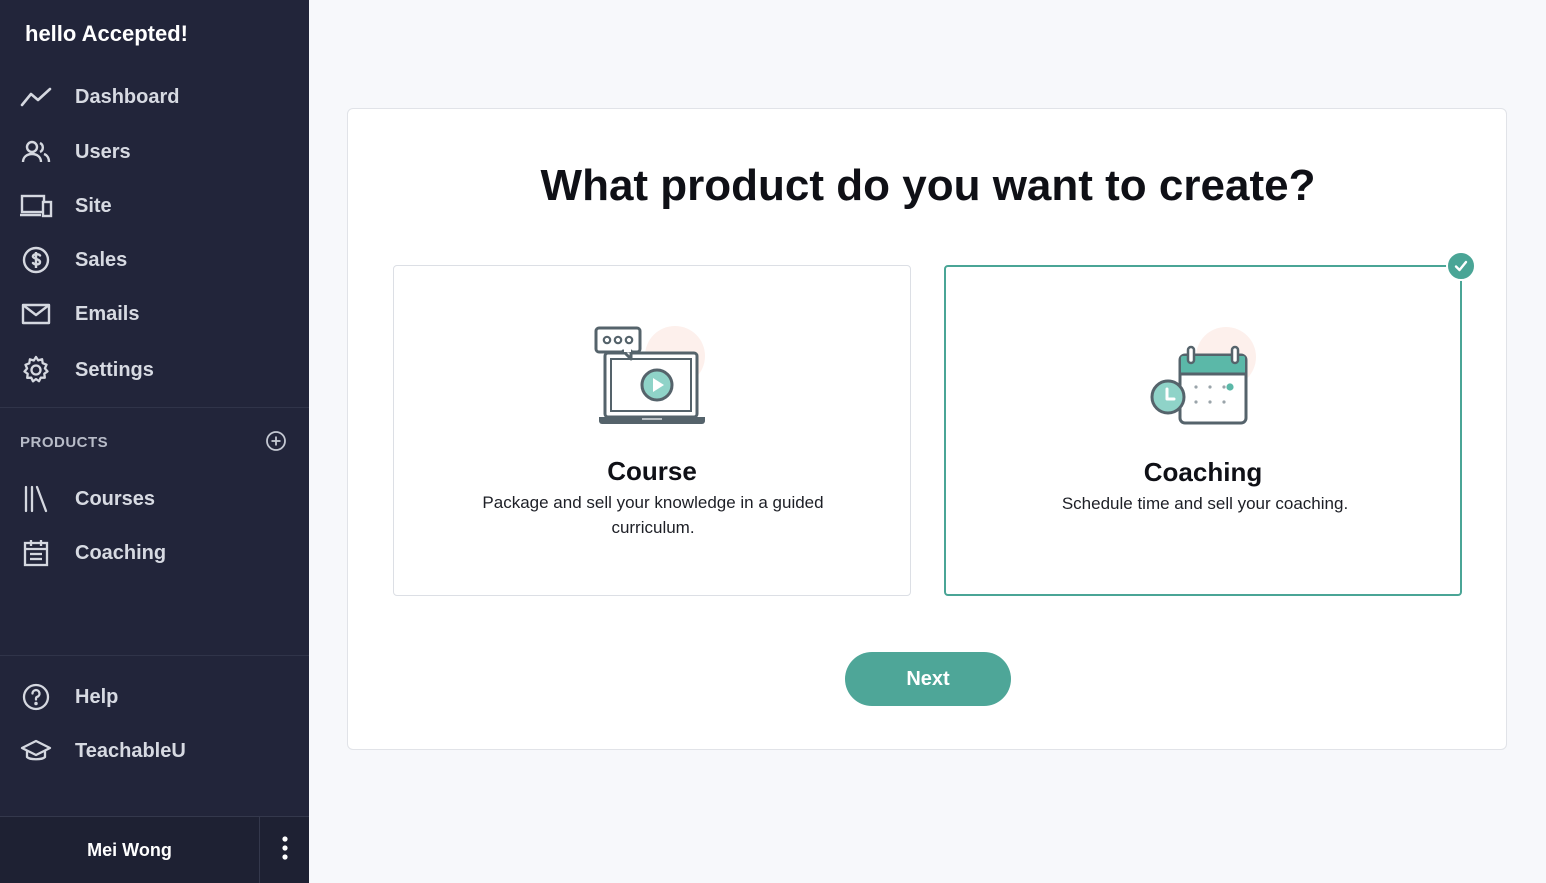 This screenshot has height=883, width=1546. What do you see at coordinates (36, 697) in the screenshot?
I see `question-circle-icon` at bounding box center [36, 697].